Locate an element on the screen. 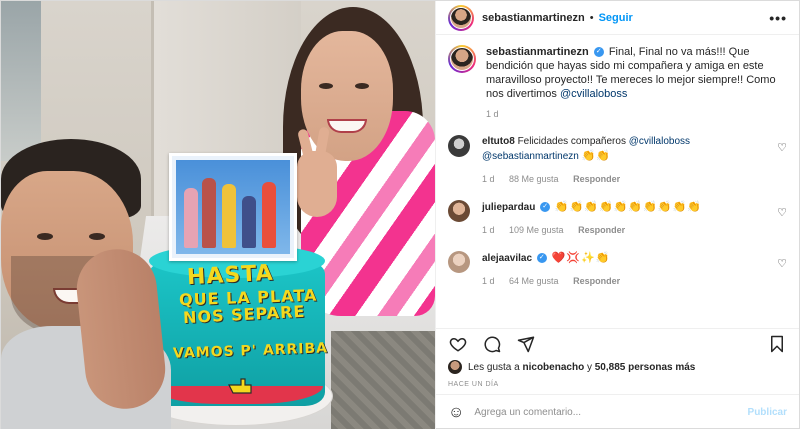  topper-background is located at coordinates (233, 207).